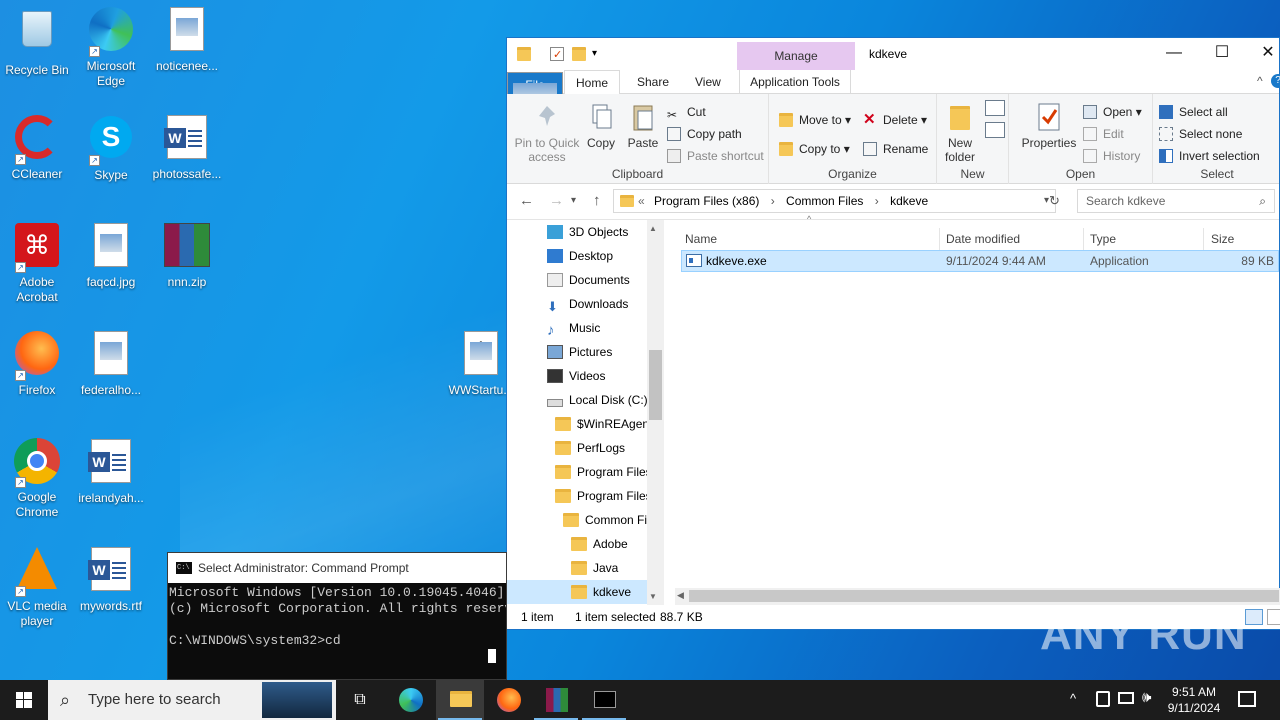 This screenshot has height=720, width=1280. What do you see at coordinates (556, 700) in the screenshot?
I see `taskbar-winrar-icon` at bounding box center [556, 700].